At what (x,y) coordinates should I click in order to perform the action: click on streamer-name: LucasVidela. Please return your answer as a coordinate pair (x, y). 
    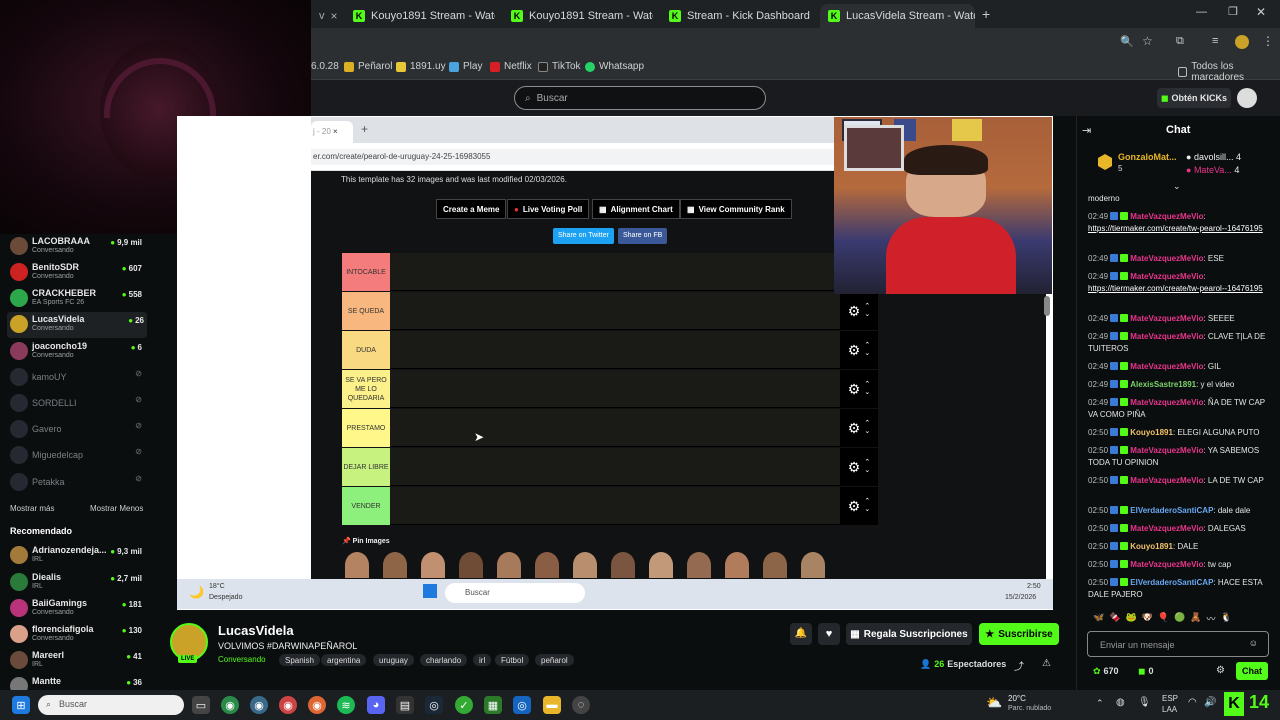
    Looking at the image, I should click on (256, 630).